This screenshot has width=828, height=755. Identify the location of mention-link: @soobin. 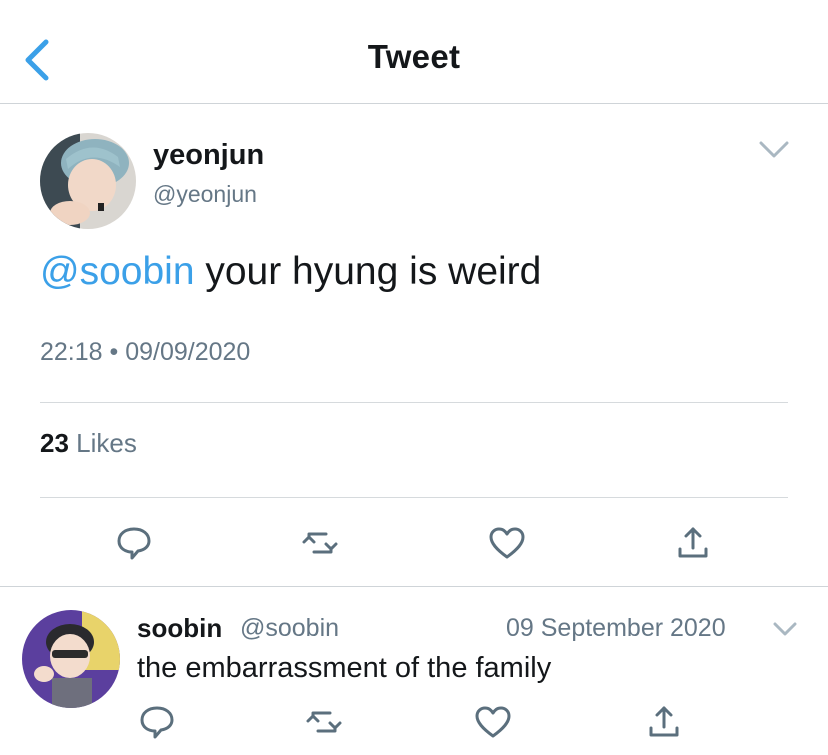
(117, 271).